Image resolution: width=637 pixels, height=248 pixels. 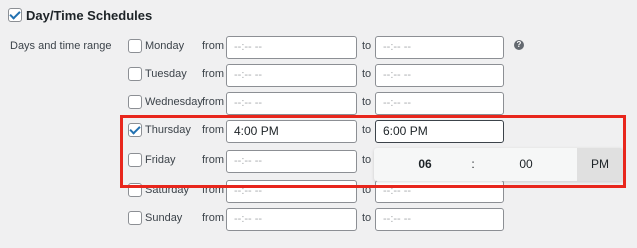 What do you see at coordinates (164, 218) in the screenshot?
I see `day-label-sunday: Sunday` at bounding box center [164, 218].